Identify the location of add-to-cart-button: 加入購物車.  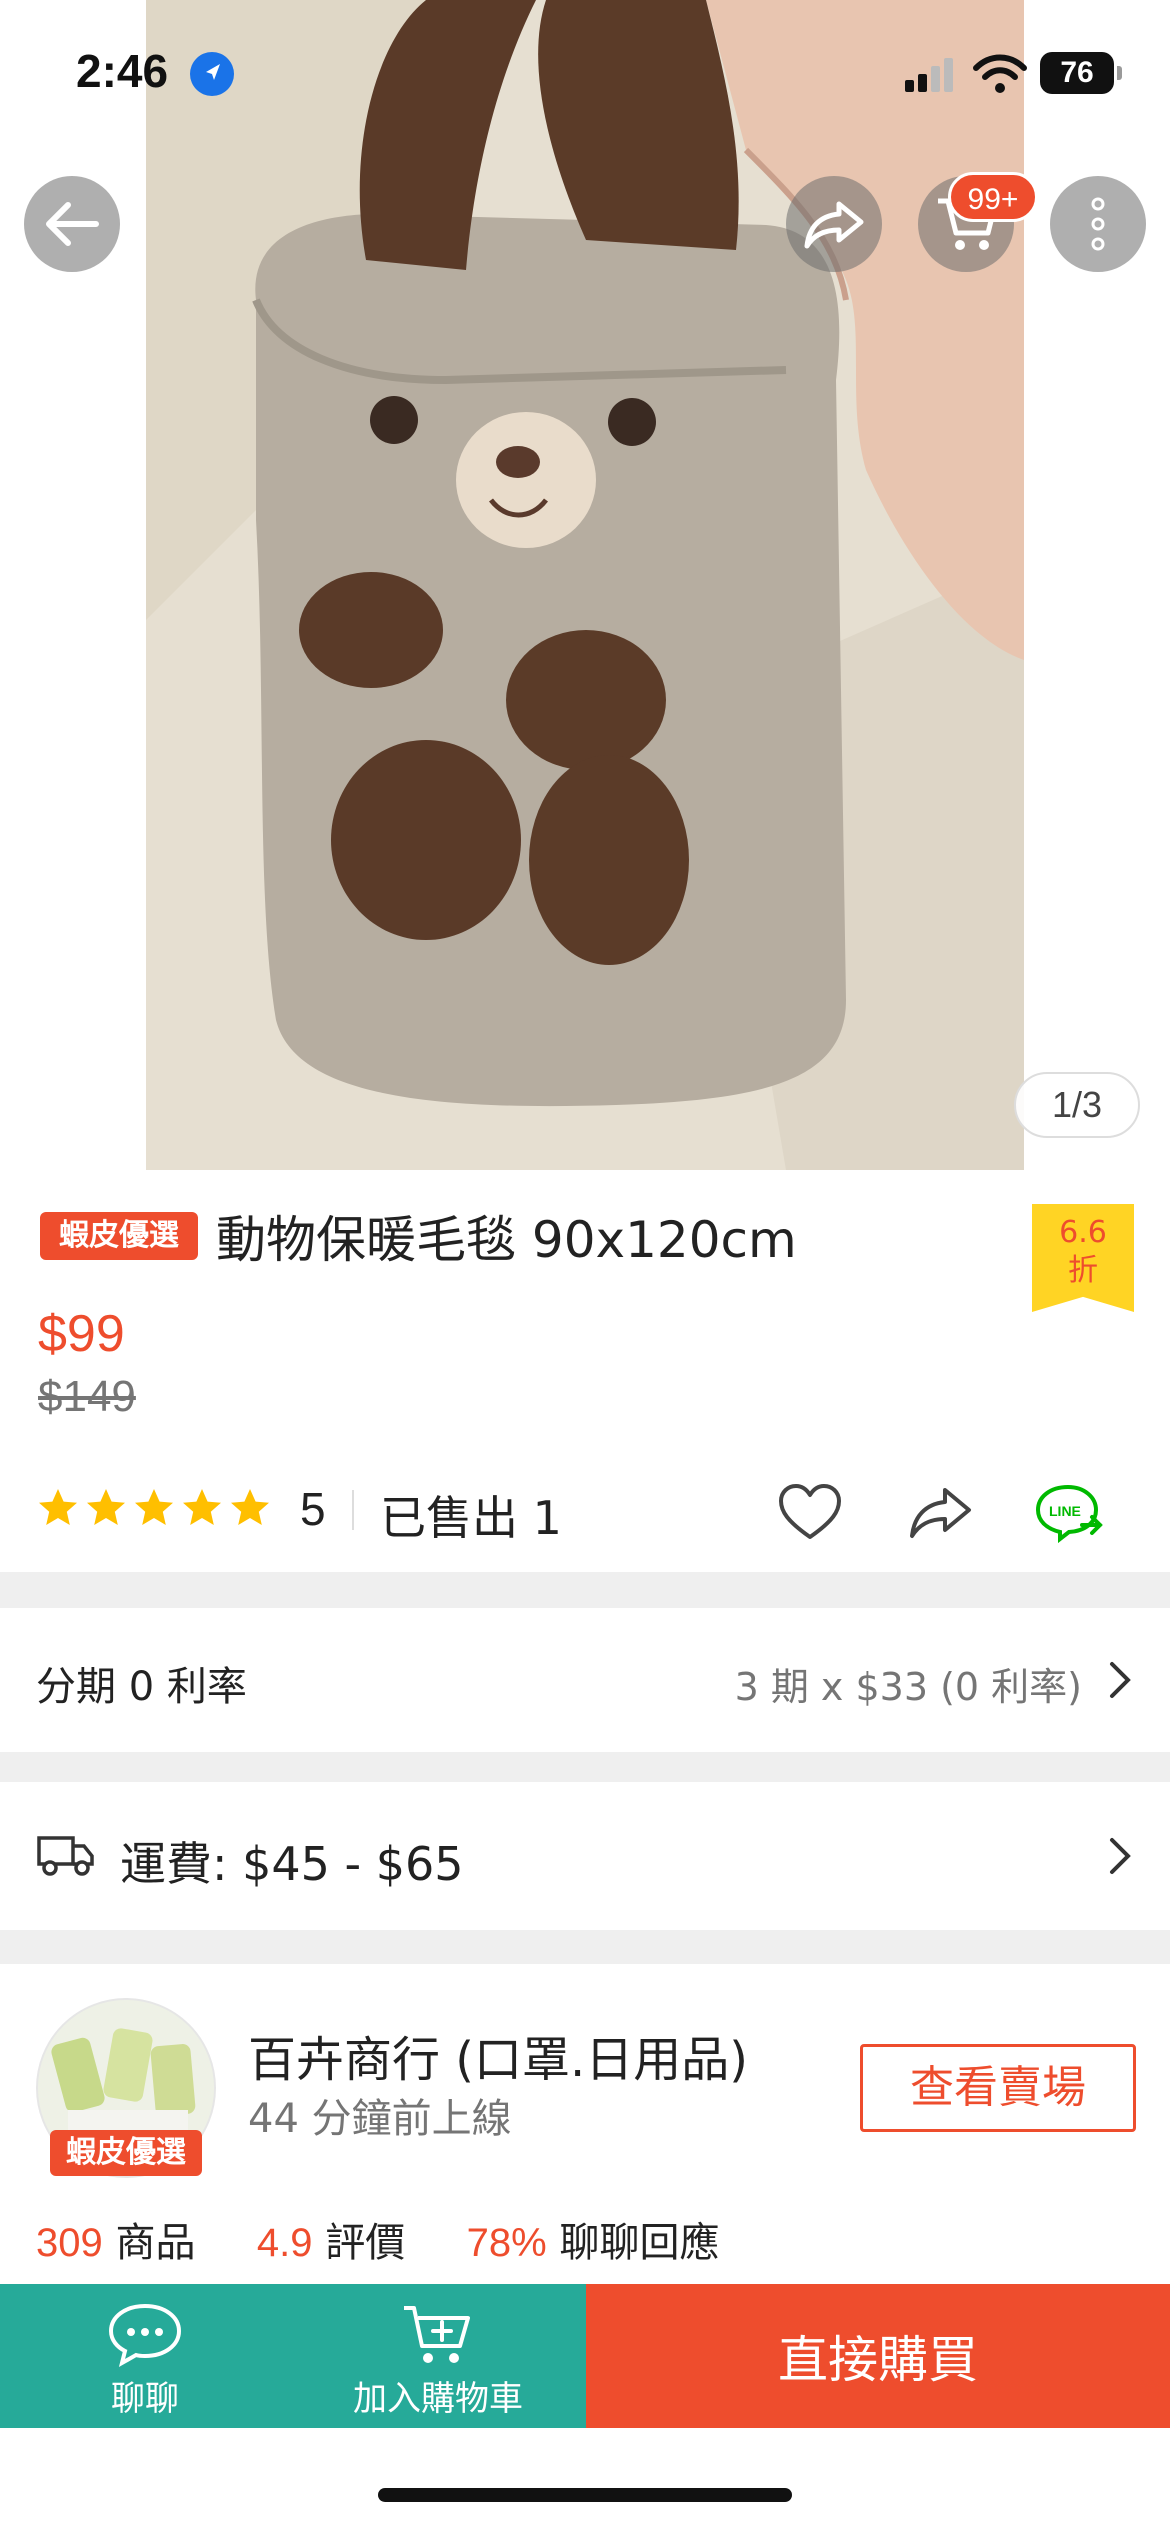
(438, 2356).